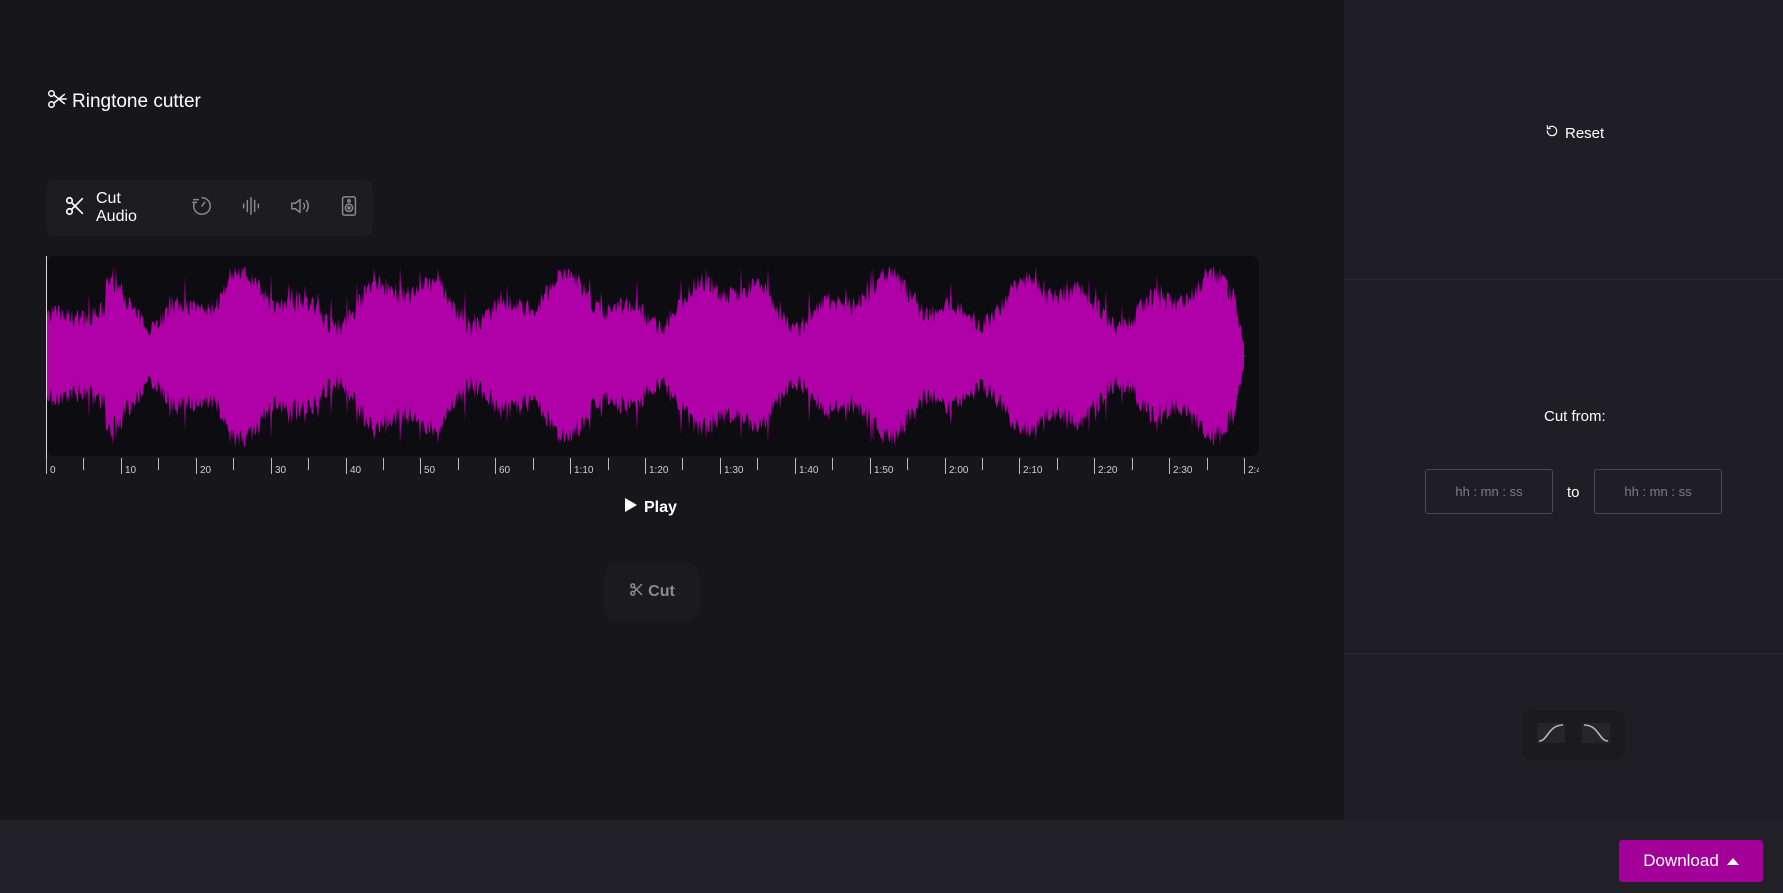 The height and width of the screenshot is (893, 1783). What do you see at coordinates (1552, 133) in the screenshot?
I see `reset-icon` at bounding box center [1552, 133].